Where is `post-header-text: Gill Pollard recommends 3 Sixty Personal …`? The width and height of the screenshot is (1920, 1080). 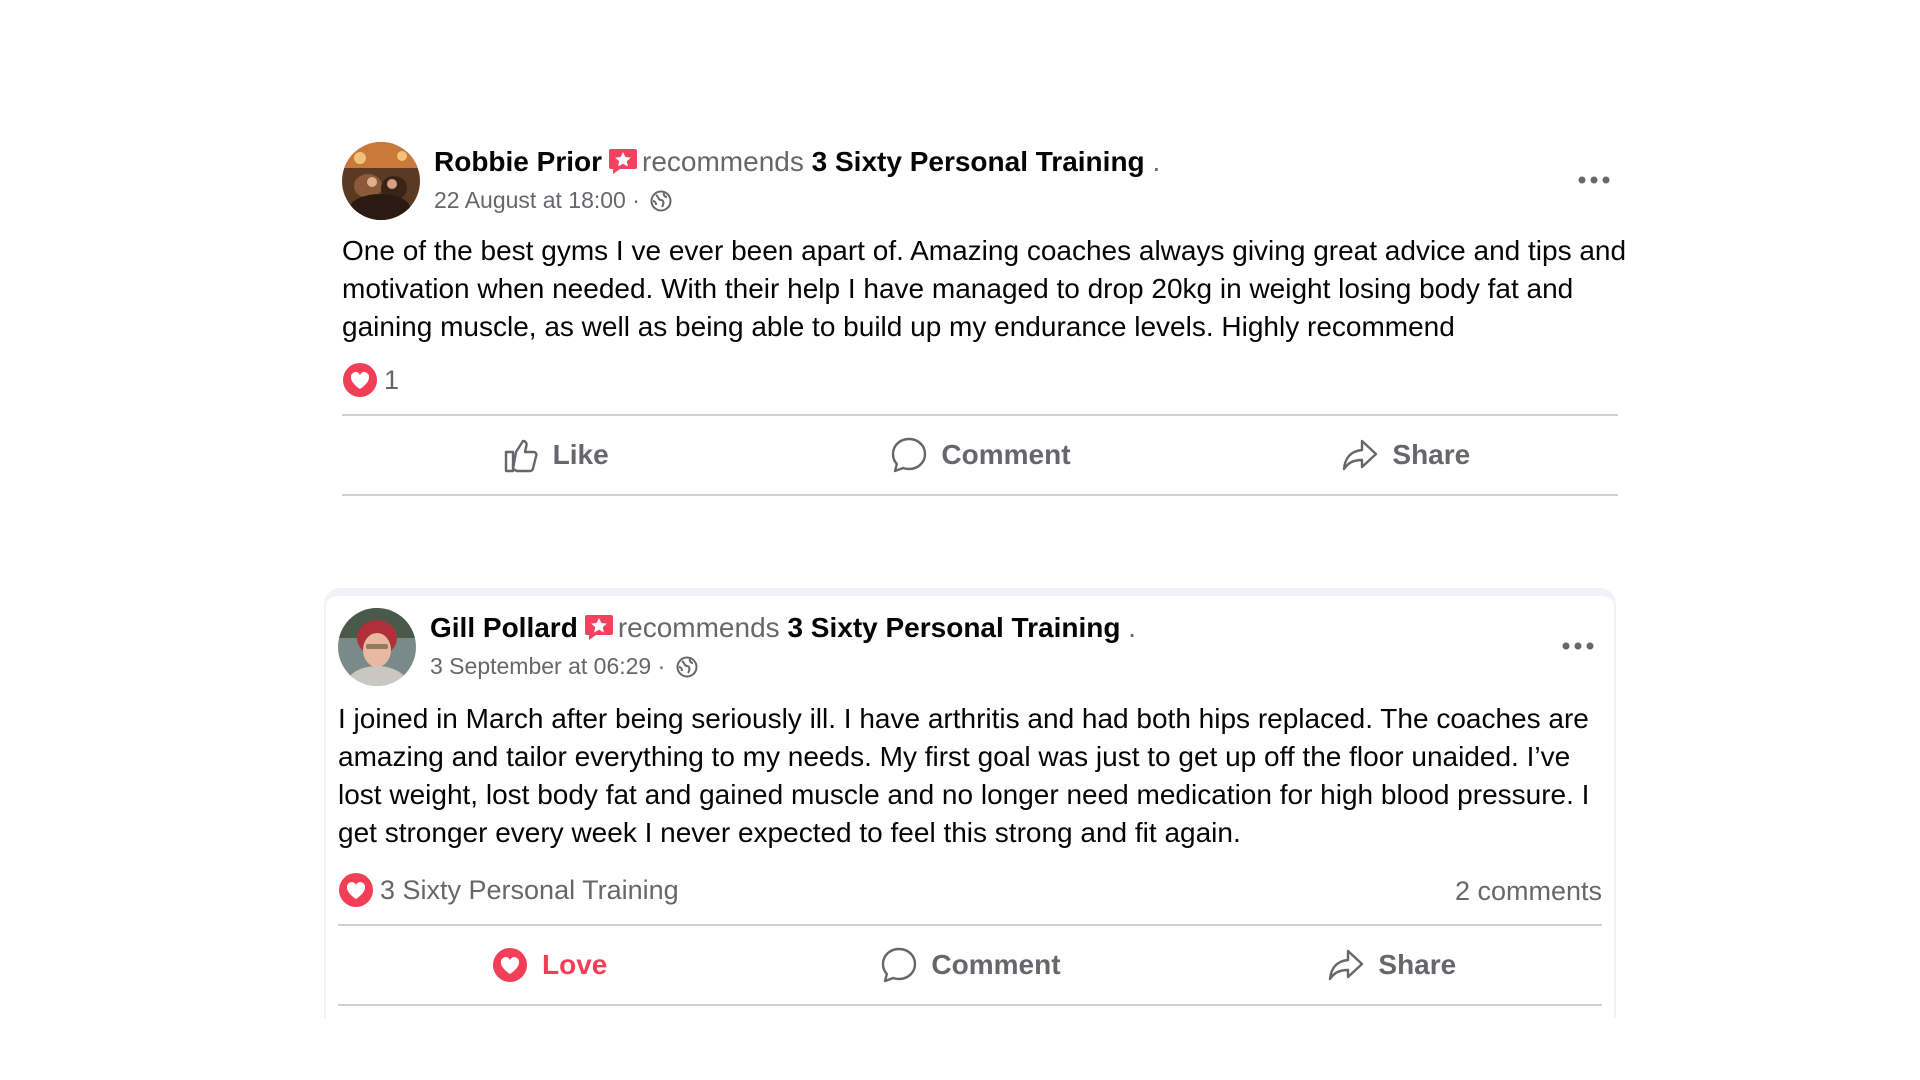 post-header-text: Gill Pollard recommends 3 Sixty Personal … is located at coordinates (783, 646).